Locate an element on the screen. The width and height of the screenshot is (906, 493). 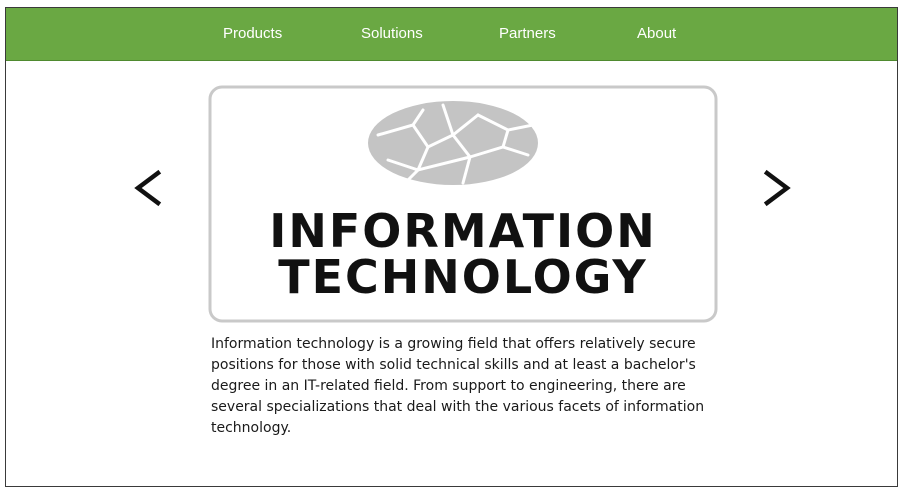
top-navbar: Products Solutions Partners About is located at coordinates (451, 34).